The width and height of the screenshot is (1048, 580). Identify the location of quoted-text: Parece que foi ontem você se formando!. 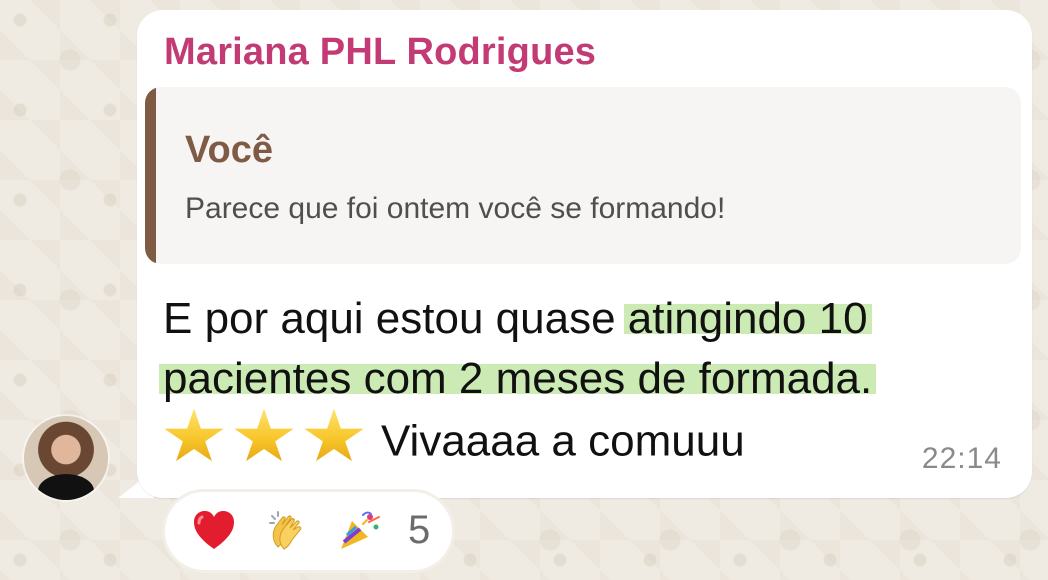
(455, 208).